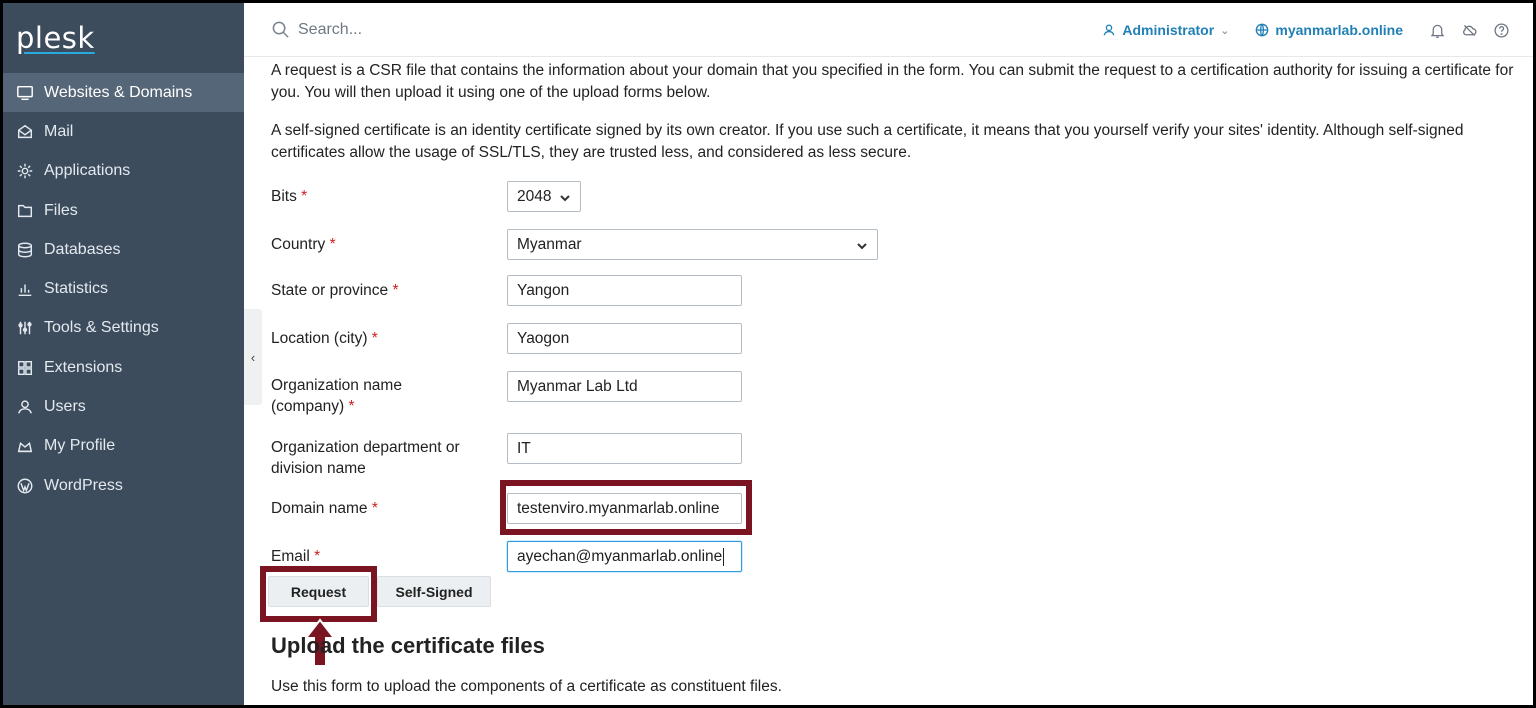 This screenshot has height=708, width=1536. Describe the element at coordinates (123, 210) in the screenshot. I see `sidebar-item-files: Files` at that location.